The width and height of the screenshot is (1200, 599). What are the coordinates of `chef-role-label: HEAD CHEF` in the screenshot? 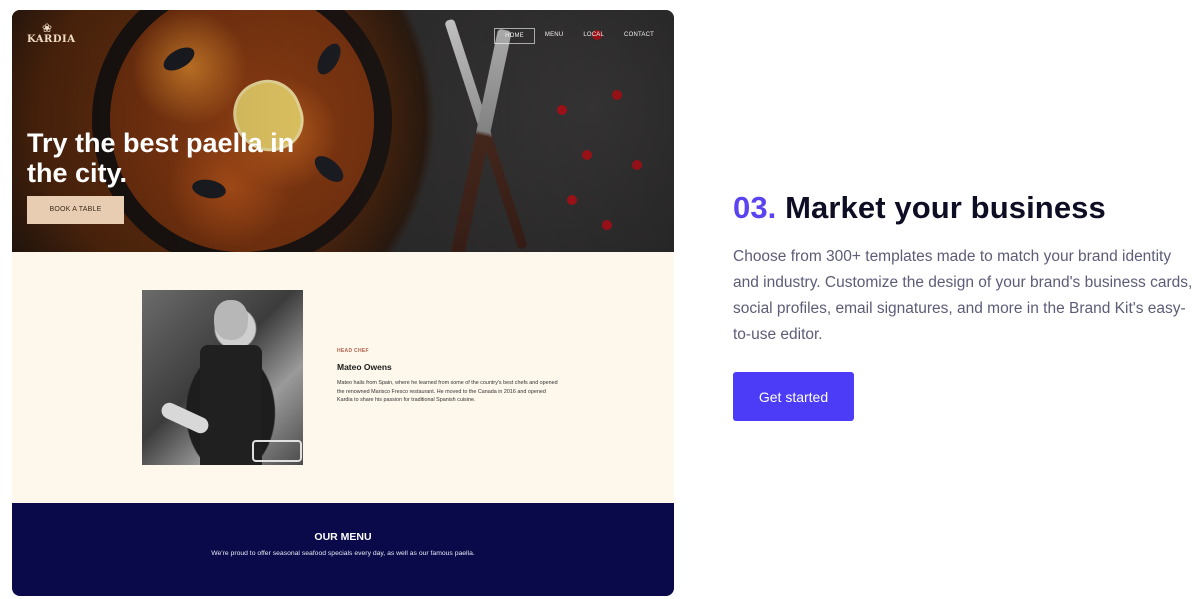 It's located at (353, 351).